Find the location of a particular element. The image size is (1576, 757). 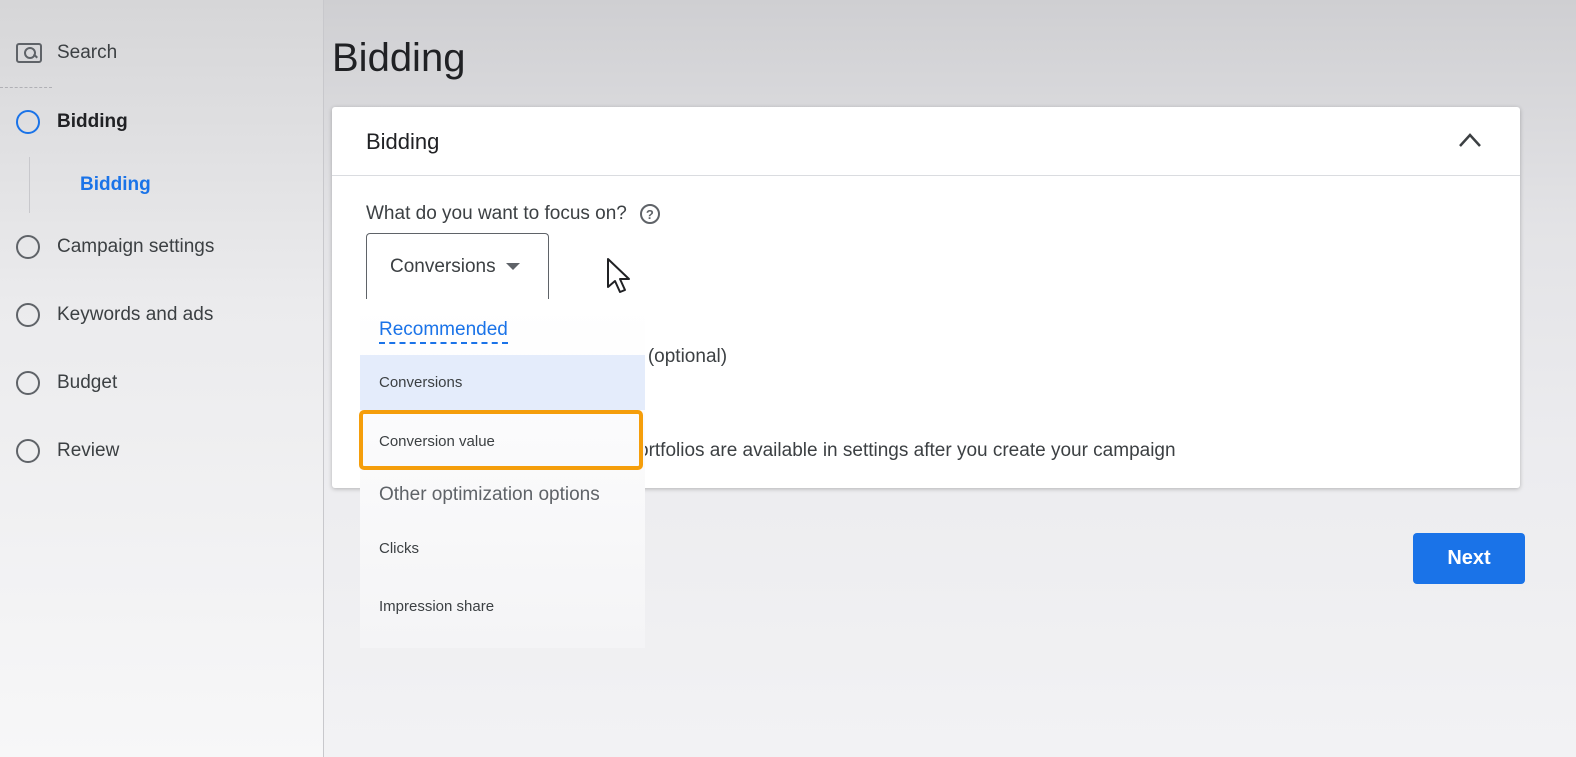

option-impression-share: Impression share is located at coordinates (502, 606).